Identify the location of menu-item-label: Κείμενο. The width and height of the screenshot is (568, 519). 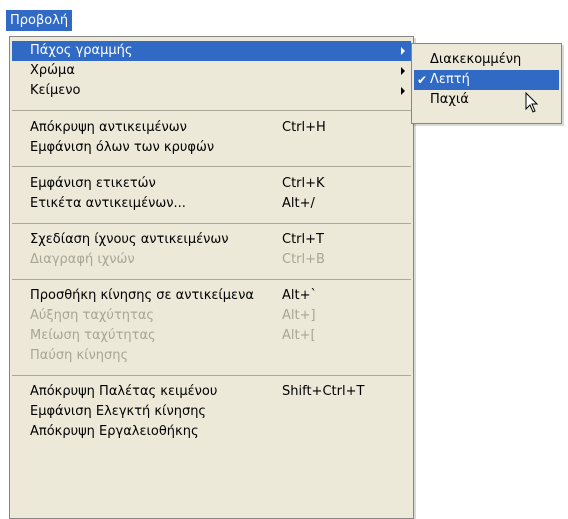
(55, 90).